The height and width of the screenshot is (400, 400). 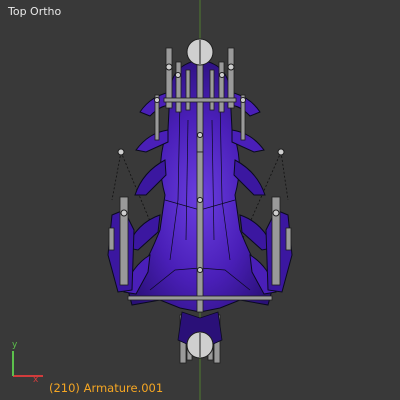 I want to click on gizmo-y-label: y, so click(x=15, y=345).